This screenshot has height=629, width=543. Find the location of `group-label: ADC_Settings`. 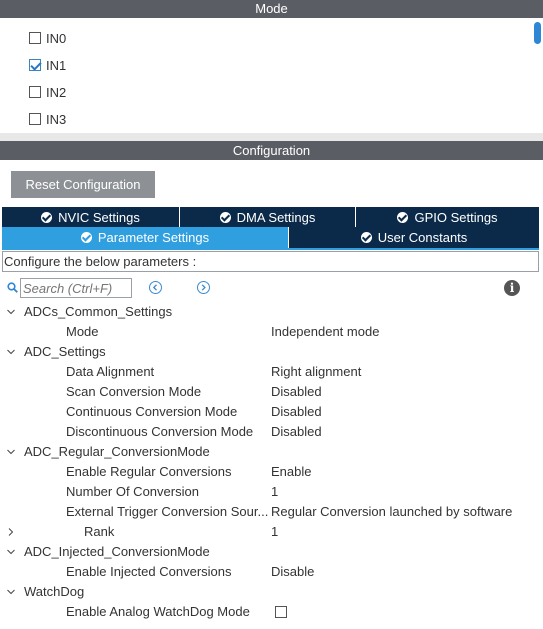

group-label: ADC_Settings is located at coordinates (65, 351).